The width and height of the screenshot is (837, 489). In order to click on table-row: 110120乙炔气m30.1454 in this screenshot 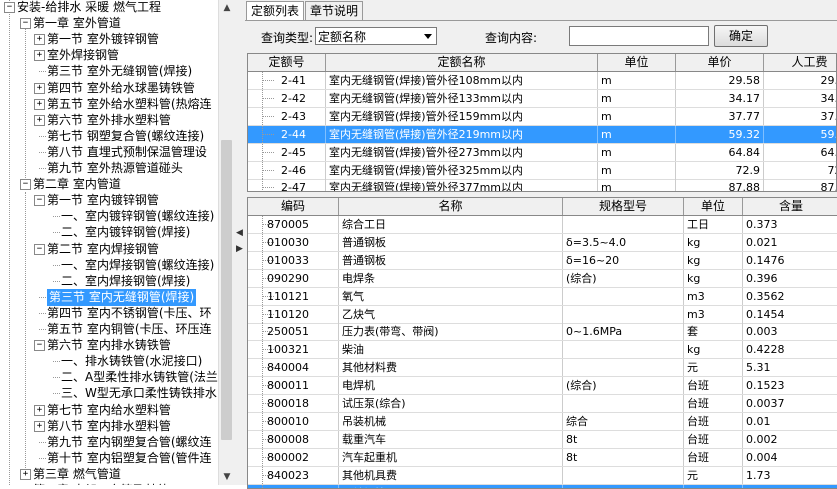, I will do `click(542, 315)`.